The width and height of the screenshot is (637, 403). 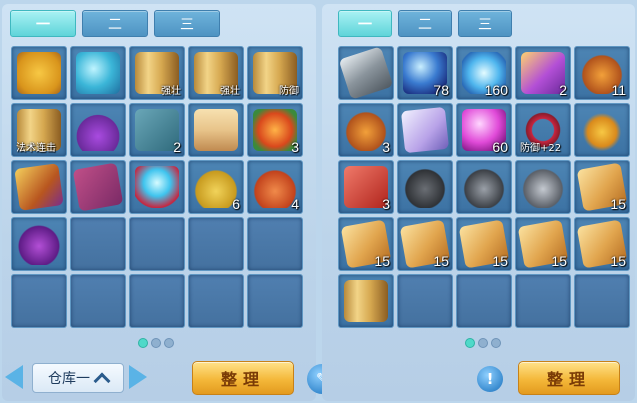 What do you see at coordinates (275, 187) in the screenshot?
I see `item-slot: 4` at bounding box center [275, 187].